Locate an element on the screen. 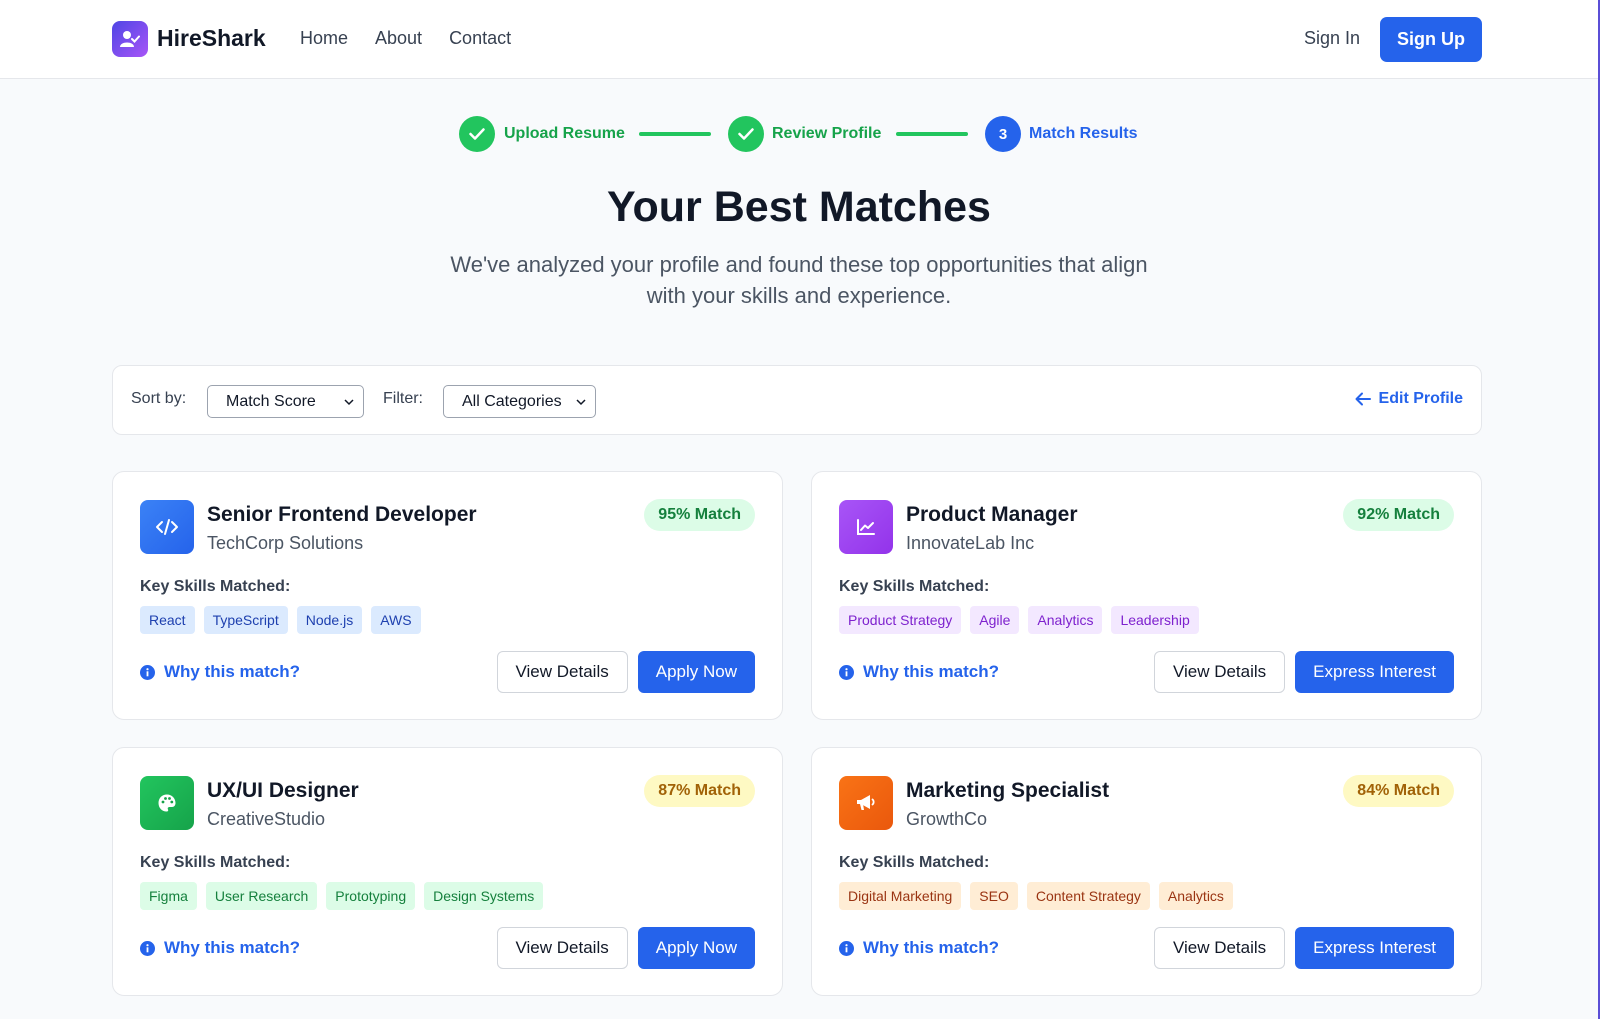 This screenshot has height=1019, width=1600. sign-up-button: Sign Up is located at coordinates (1431, 39).